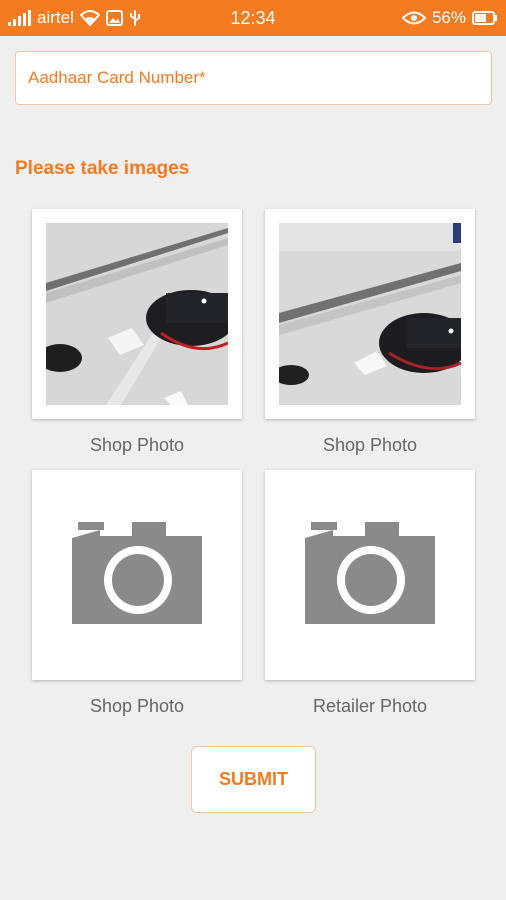  What do you see at coordinates (448, 17) in the screenshot?
I see `battery-percent: 56%` at bounding box center [448, 17].